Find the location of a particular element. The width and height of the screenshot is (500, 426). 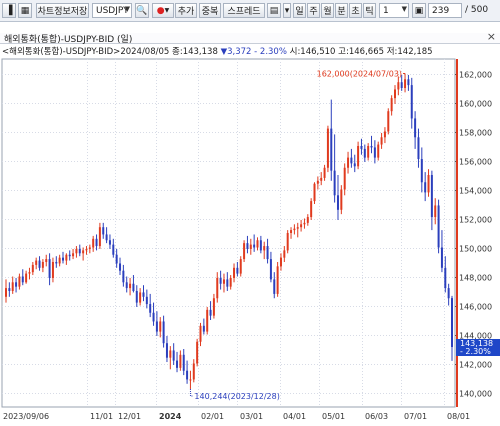

high-annotation: 162,000(2024/07/03) is located at coordinates (359, 74).